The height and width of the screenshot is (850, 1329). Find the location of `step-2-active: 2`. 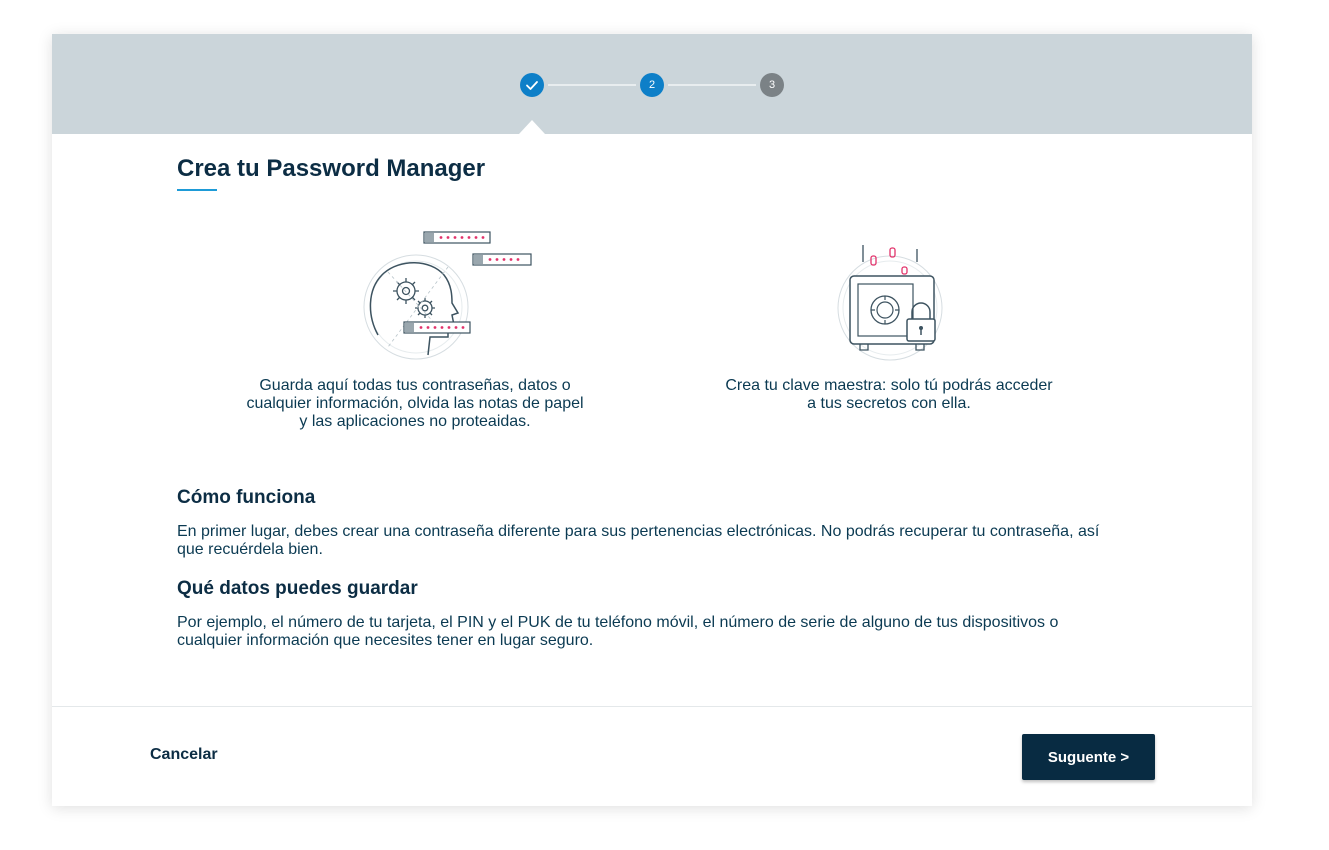

step-2-active: 2 is located at coordinates (652, 85).